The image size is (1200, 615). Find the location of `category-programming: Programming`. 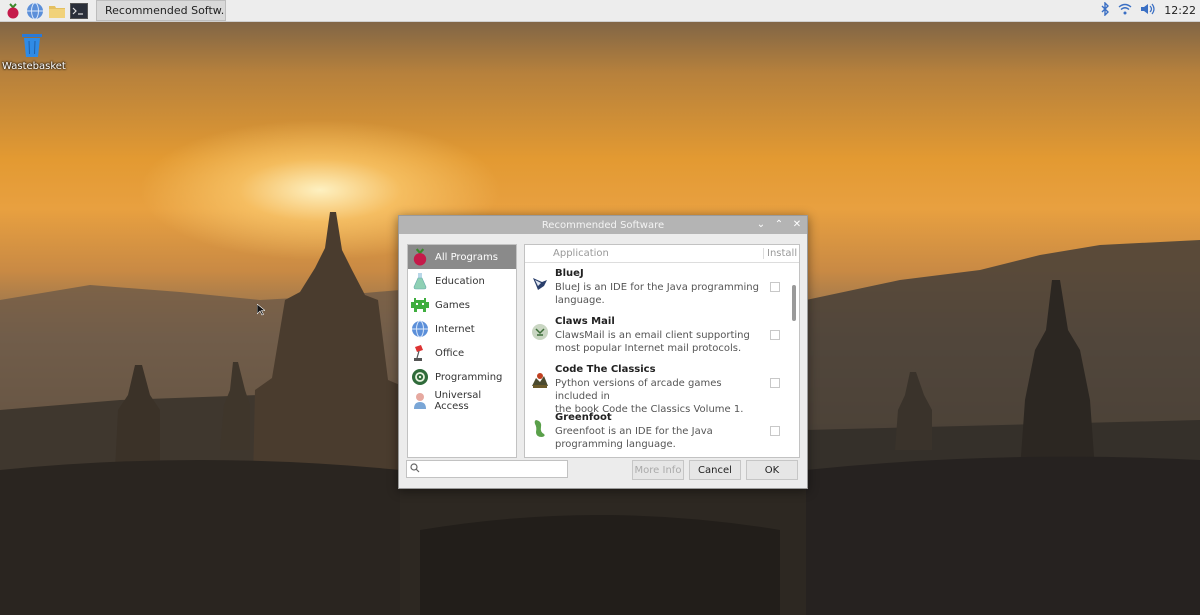

category-programming: Programming is located at coordinates (462, 377).